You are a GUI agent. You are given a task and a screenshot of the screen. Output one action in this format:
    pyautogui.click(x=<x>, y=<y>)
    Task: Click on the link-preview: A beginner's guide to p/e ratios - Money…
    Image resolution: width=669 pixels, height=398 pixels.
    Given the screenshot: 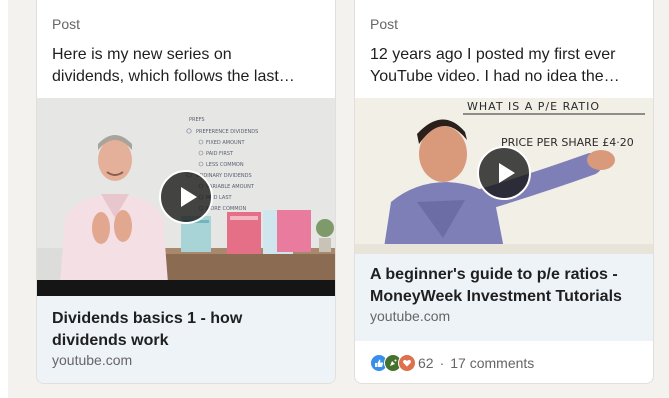 What is the action you would take?
    pyautogui.click(x=504, y=297)
    